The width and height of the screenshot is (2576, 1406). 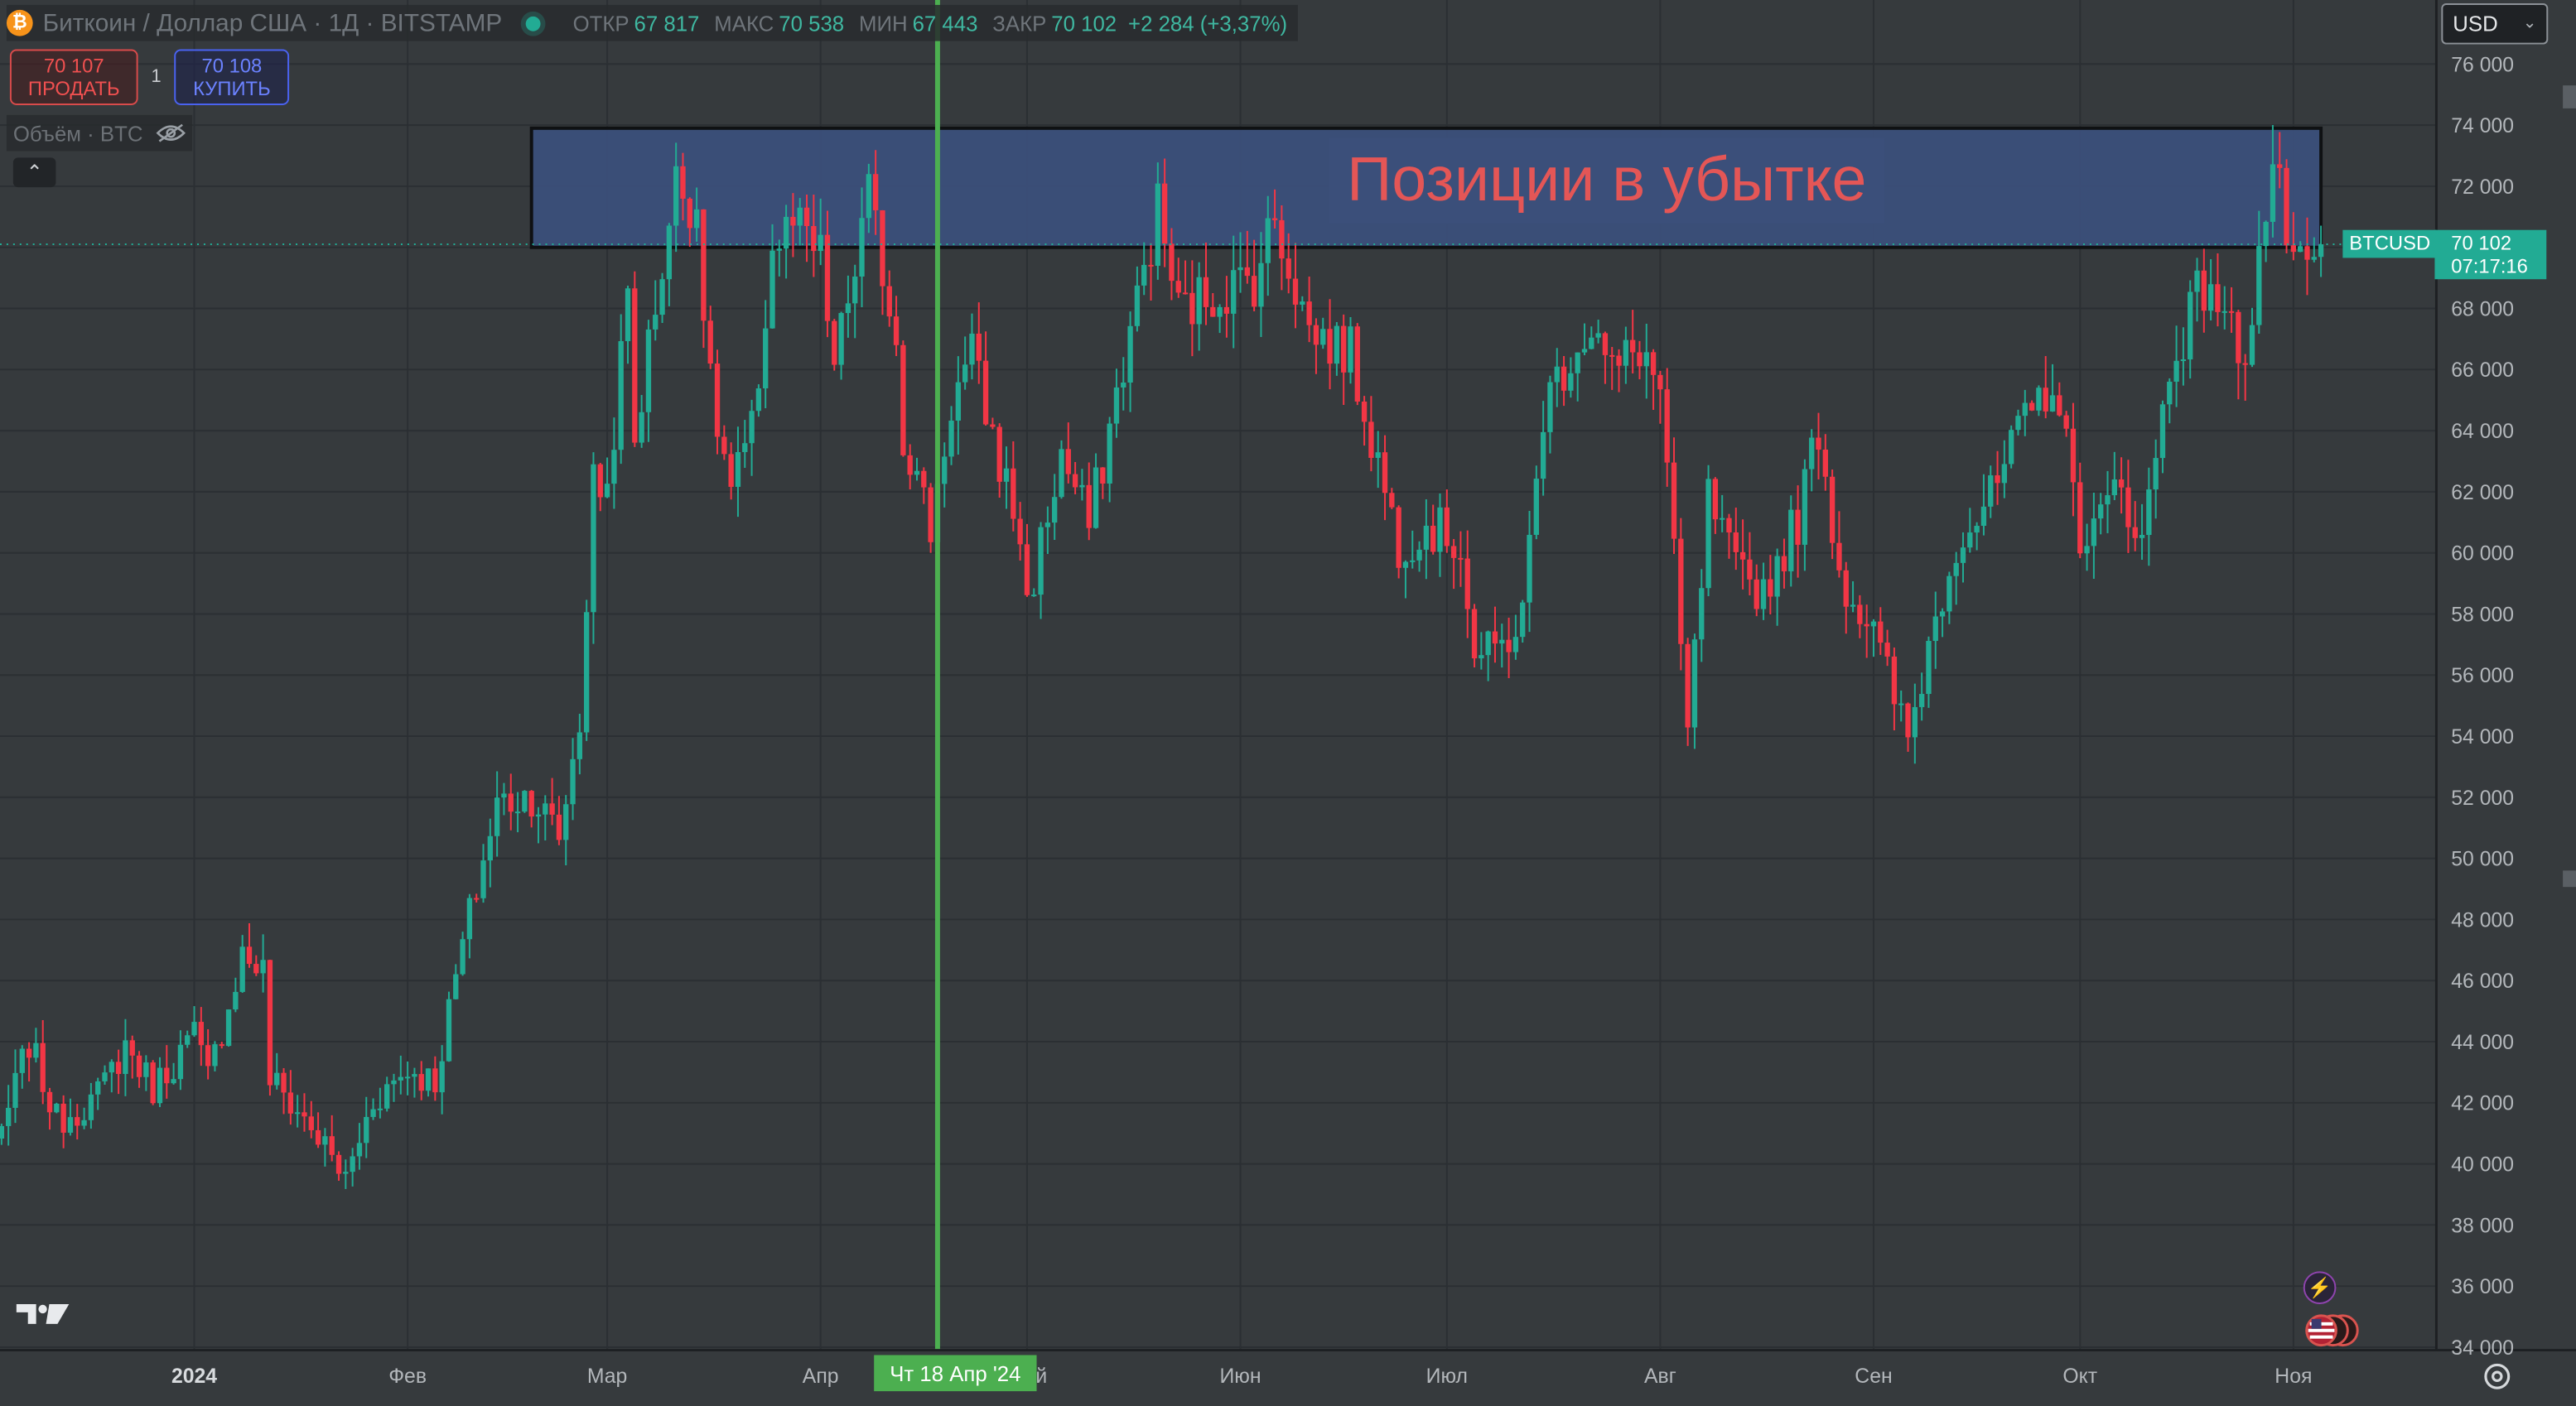 I want to click on sell-button: 70 107 ПРОДАТЬ, so click(x=73, y=77).